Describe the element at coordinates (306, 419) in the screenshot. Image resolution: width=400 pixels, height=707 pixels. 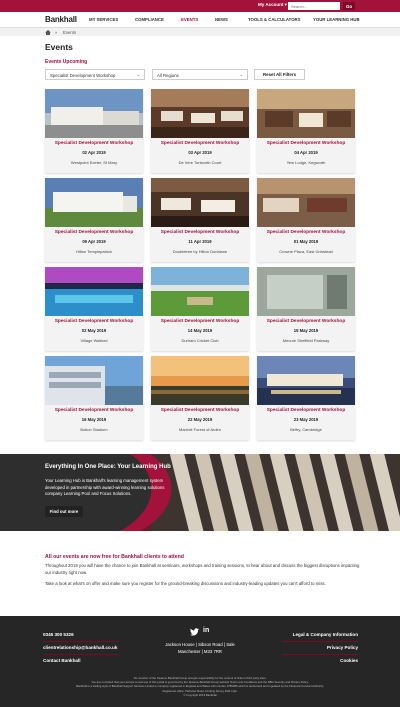
I see `event-date: 23 May 2019` at that location.